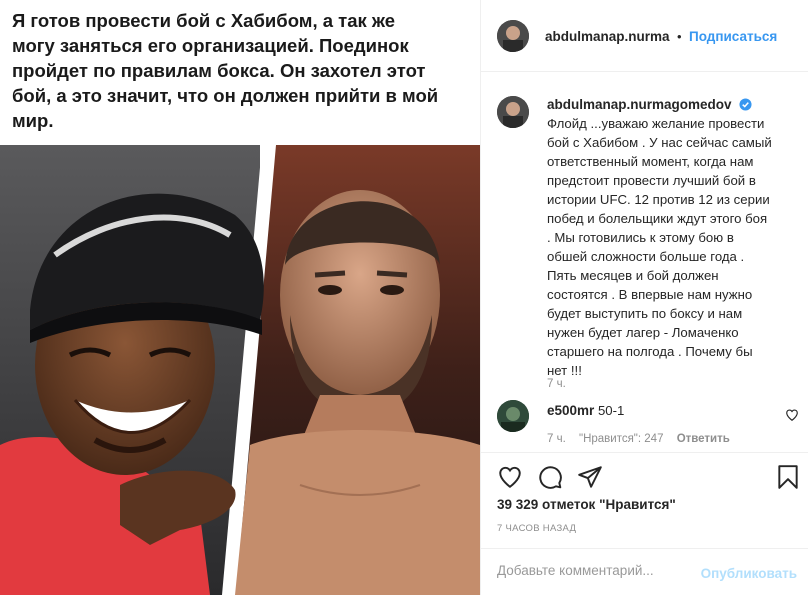  What do you see at coordinates (597, 570) in the screenshot?
I see `comment-input` at bounding box center [597, 570].